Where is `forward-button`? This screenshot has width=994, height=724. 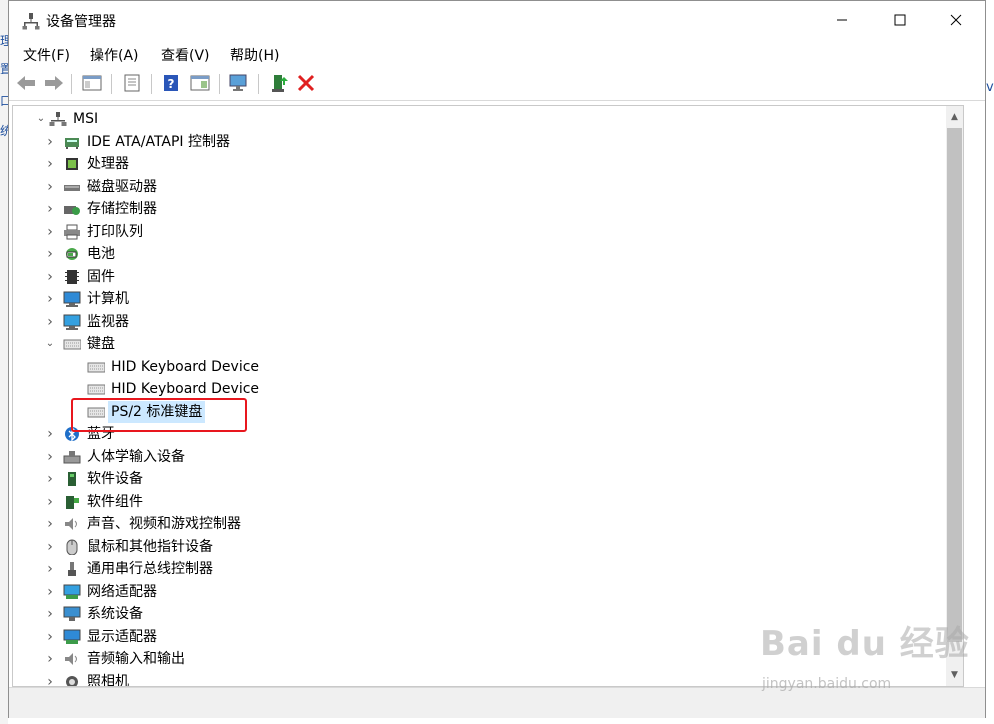
forward-button is located at coordinates (54, 83).